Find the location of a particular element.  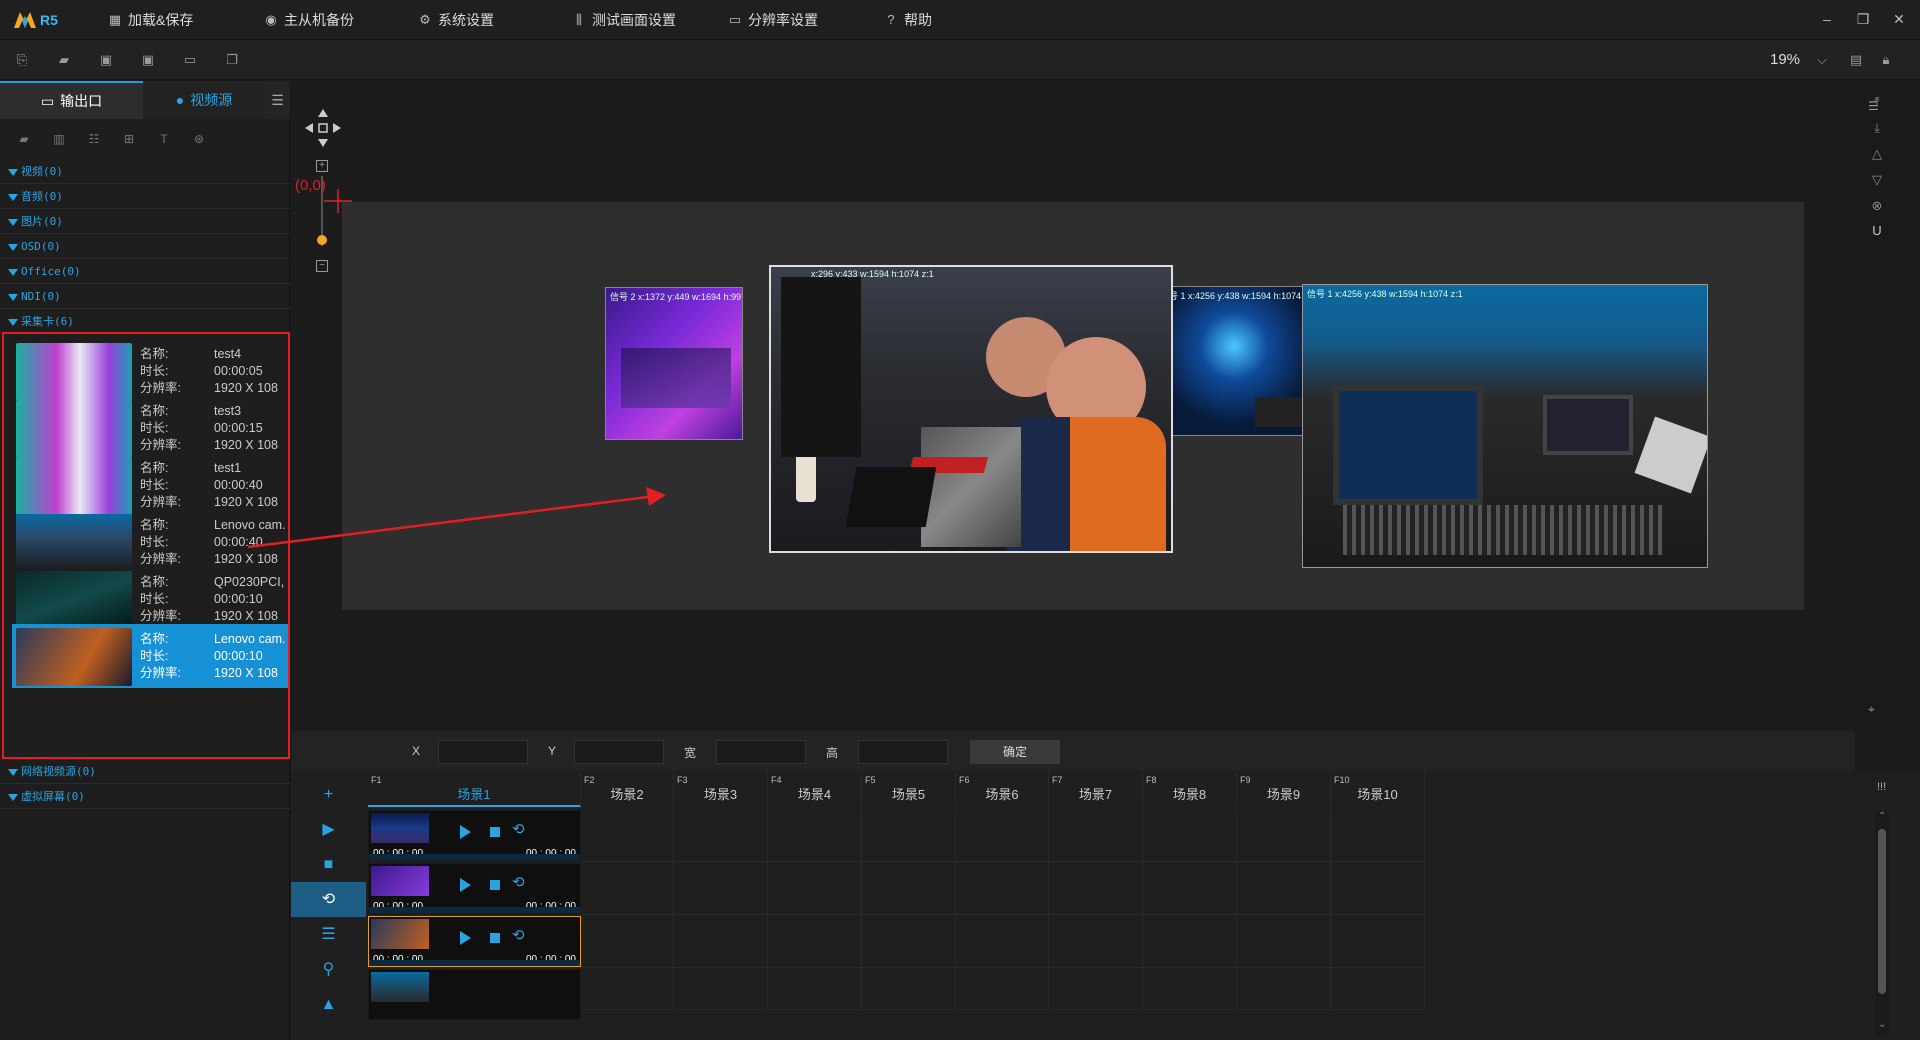

chevron-down-icon: ⌵ is located at coordinates (1822, 60).